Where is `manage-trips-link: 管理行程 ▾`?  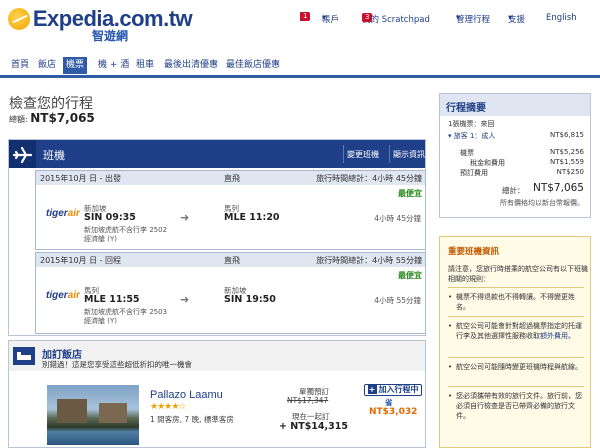 manage-trips-link: 管理行程 ▾ is located at coordinates (473, 19).